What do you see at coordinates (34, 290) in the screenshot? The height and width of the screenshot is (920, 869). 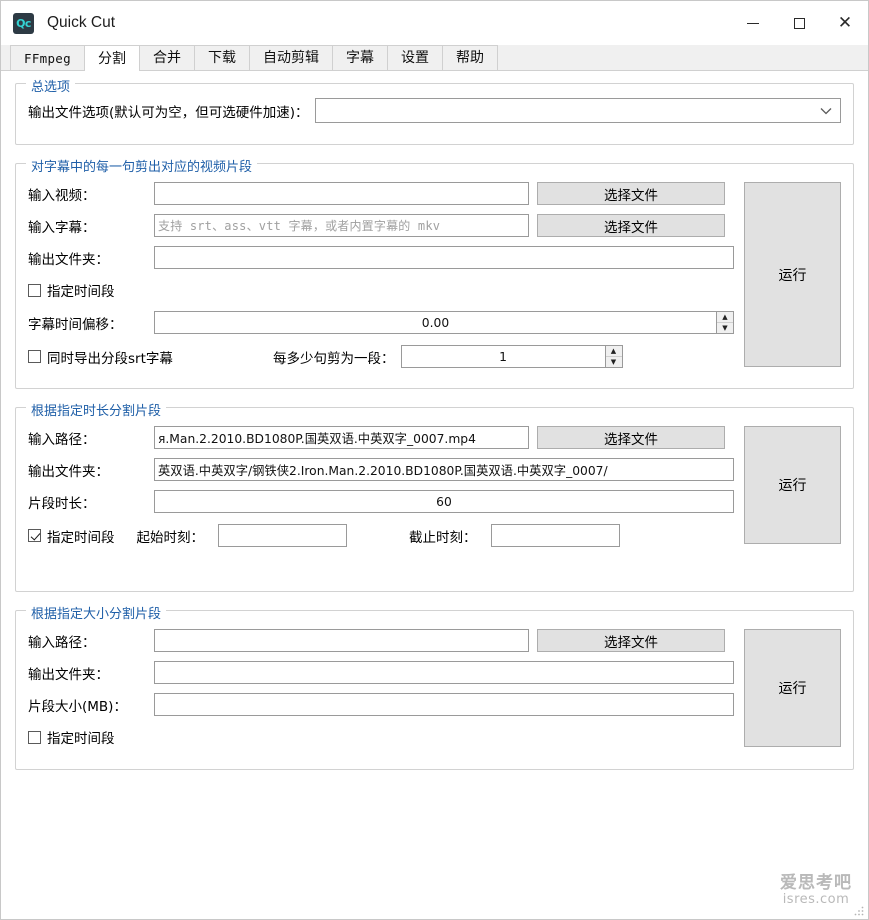 I see `time-range-checkbox` at bounding box center [34, 290].